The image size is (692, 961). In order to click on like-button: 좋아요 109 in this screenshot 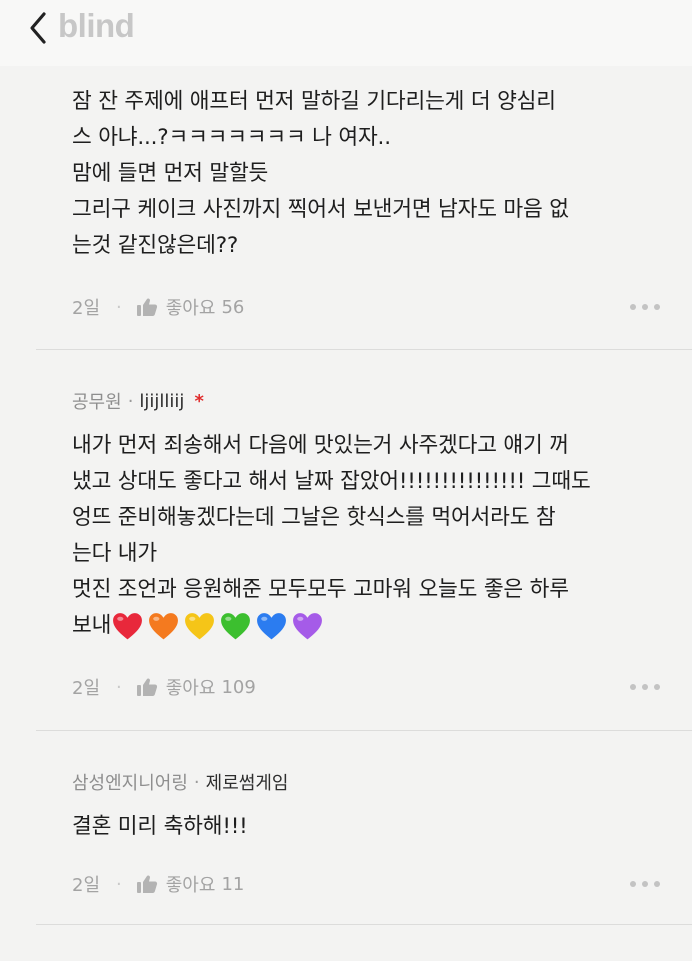, I will do `click(196, 687)`.